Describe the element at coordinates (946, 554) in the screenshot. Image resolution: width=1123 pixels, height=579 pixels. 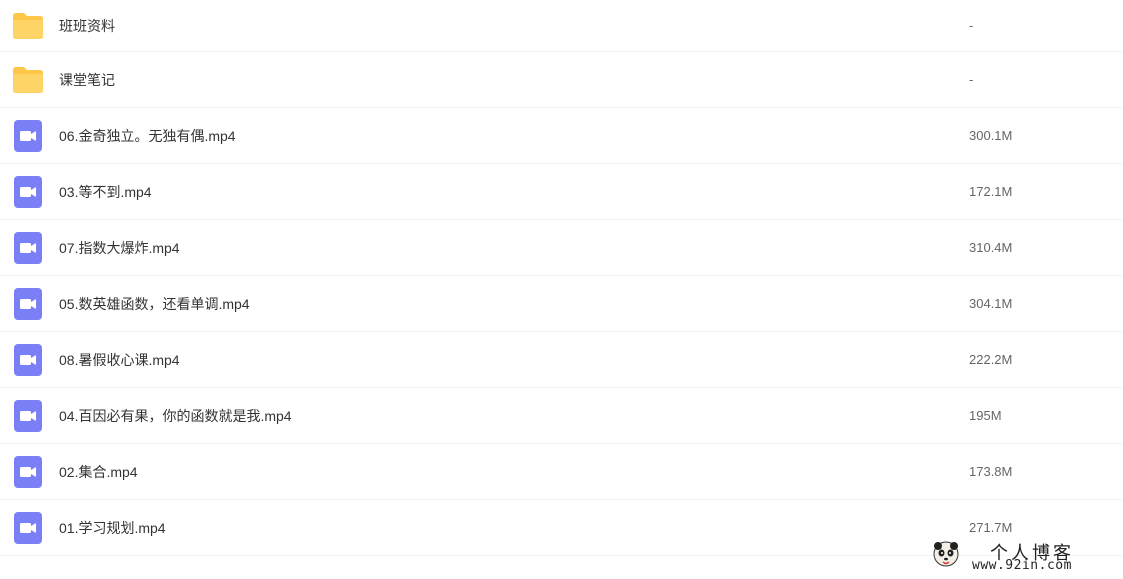
I see `panda-logo-icon` at that location.